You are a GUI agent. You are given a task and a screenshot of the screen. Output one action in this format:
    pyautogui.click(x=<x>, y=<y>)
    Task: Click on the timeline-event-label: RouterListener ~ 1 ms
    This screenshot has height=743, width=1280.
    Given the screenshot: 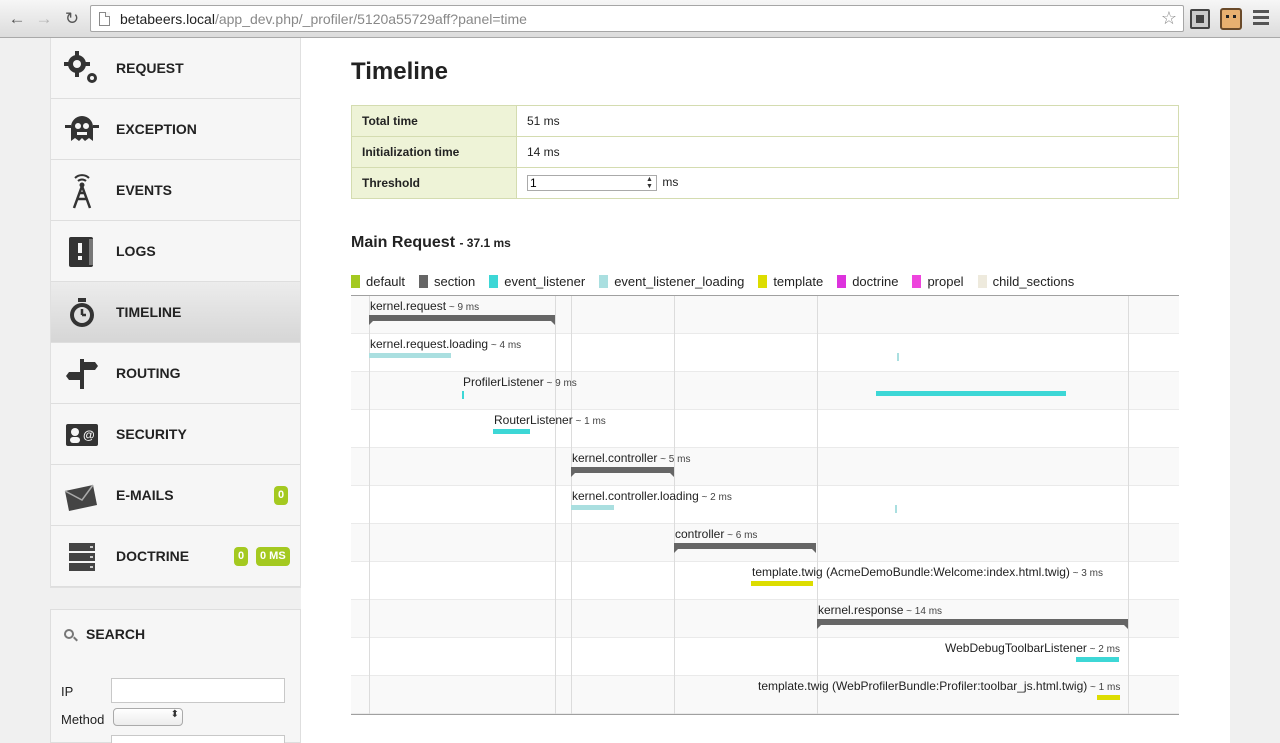 What is the action you would take?
    pyautogui.click(x=550, y=420)
    